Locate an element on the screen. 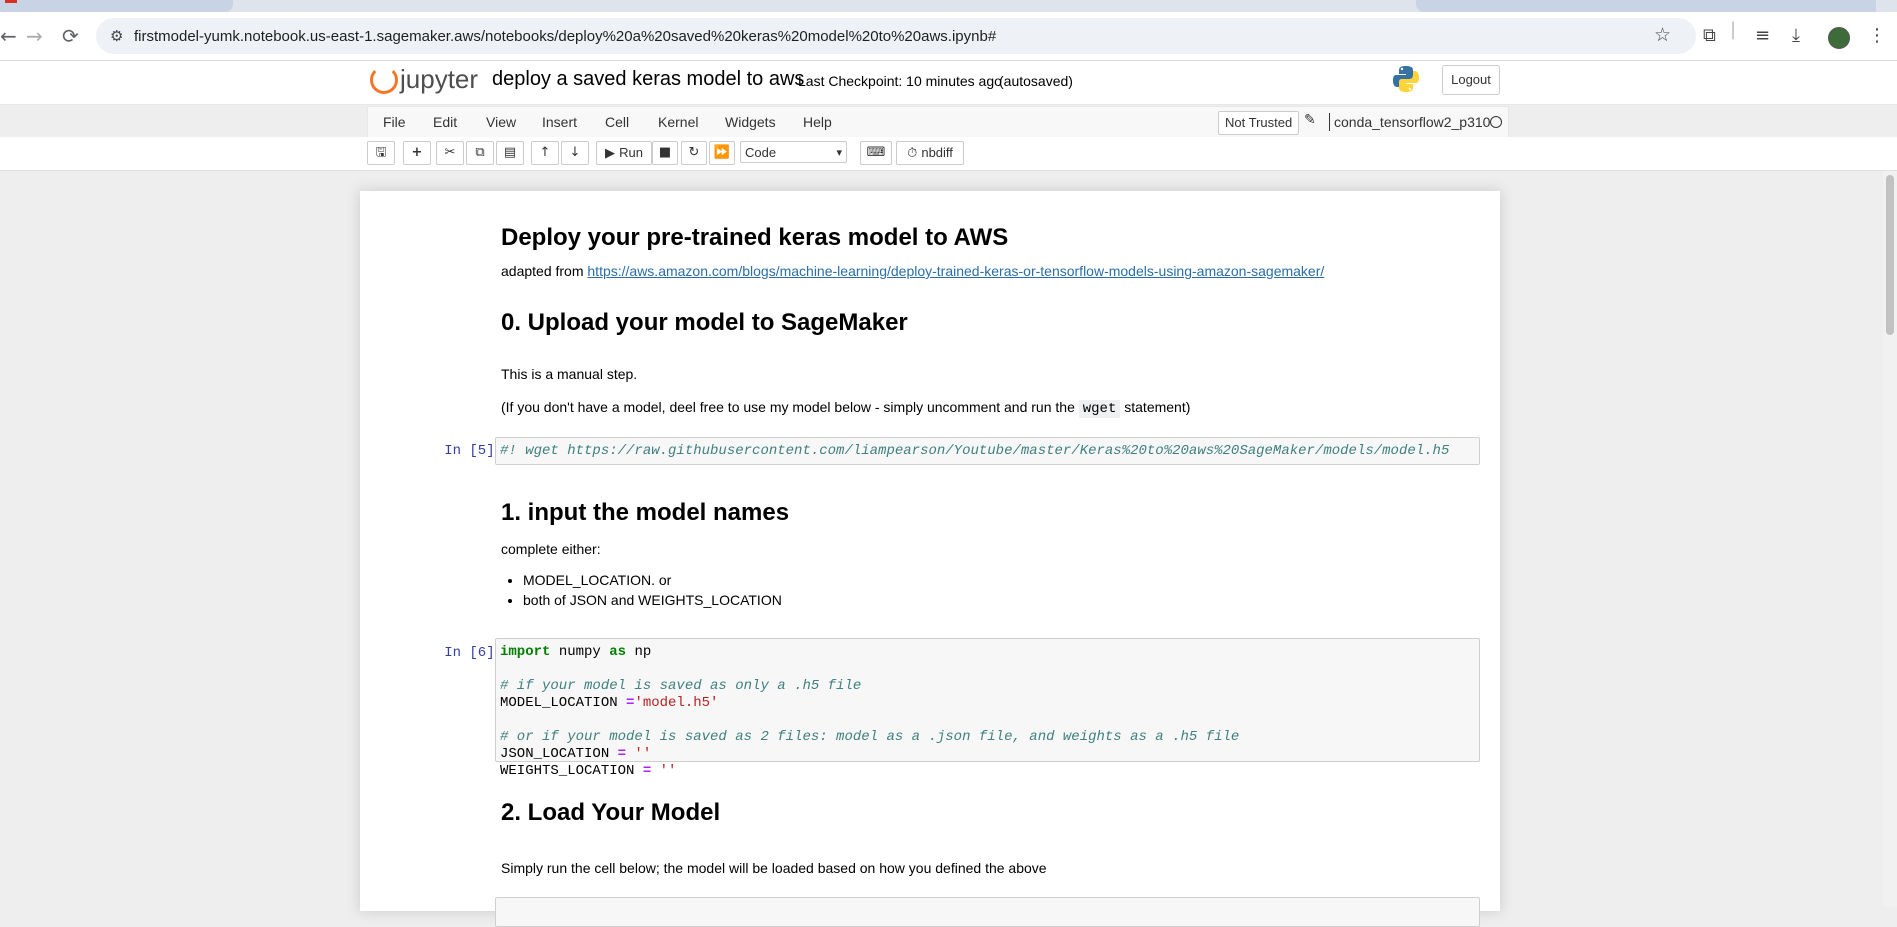 Image resolution: width=1897 pixels, height=927 pixels. python-logo-icon is located at coordinates (1406, 79).